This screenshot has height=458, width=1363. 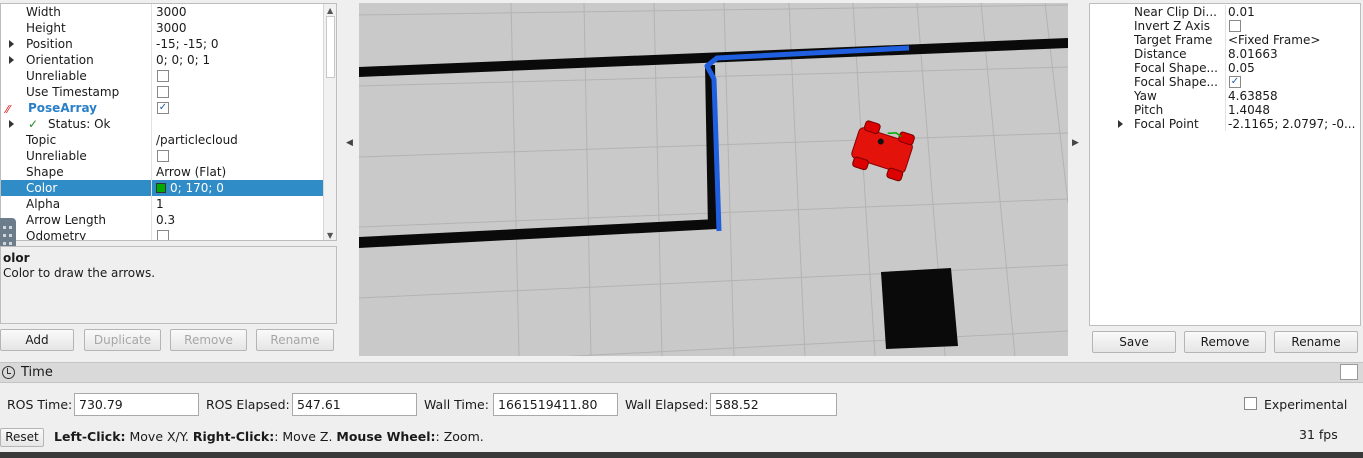 What do you see at coordinates (330, 10) in the screenshot?
I see `scroll-up-arrow-icon: ▲` at bounding box center [330, 10].